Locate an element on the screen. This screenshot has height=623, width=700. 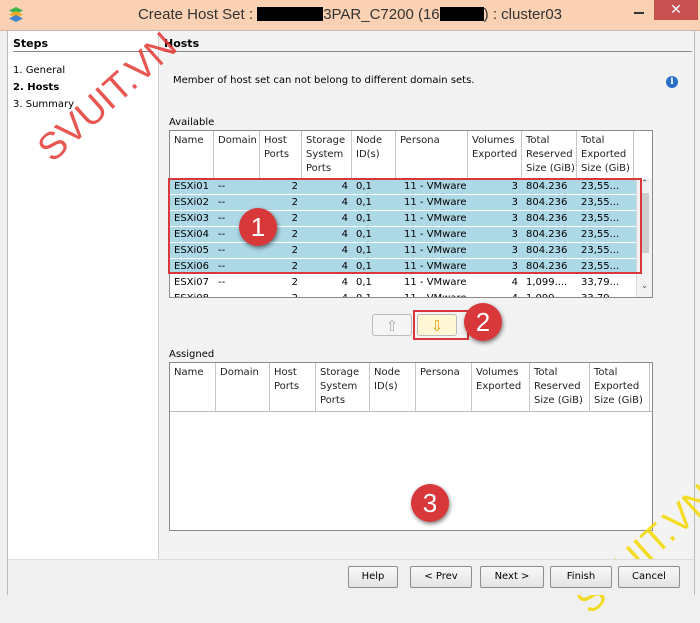
annotation-badge-2: 2 is located at coordinates (483, 322).